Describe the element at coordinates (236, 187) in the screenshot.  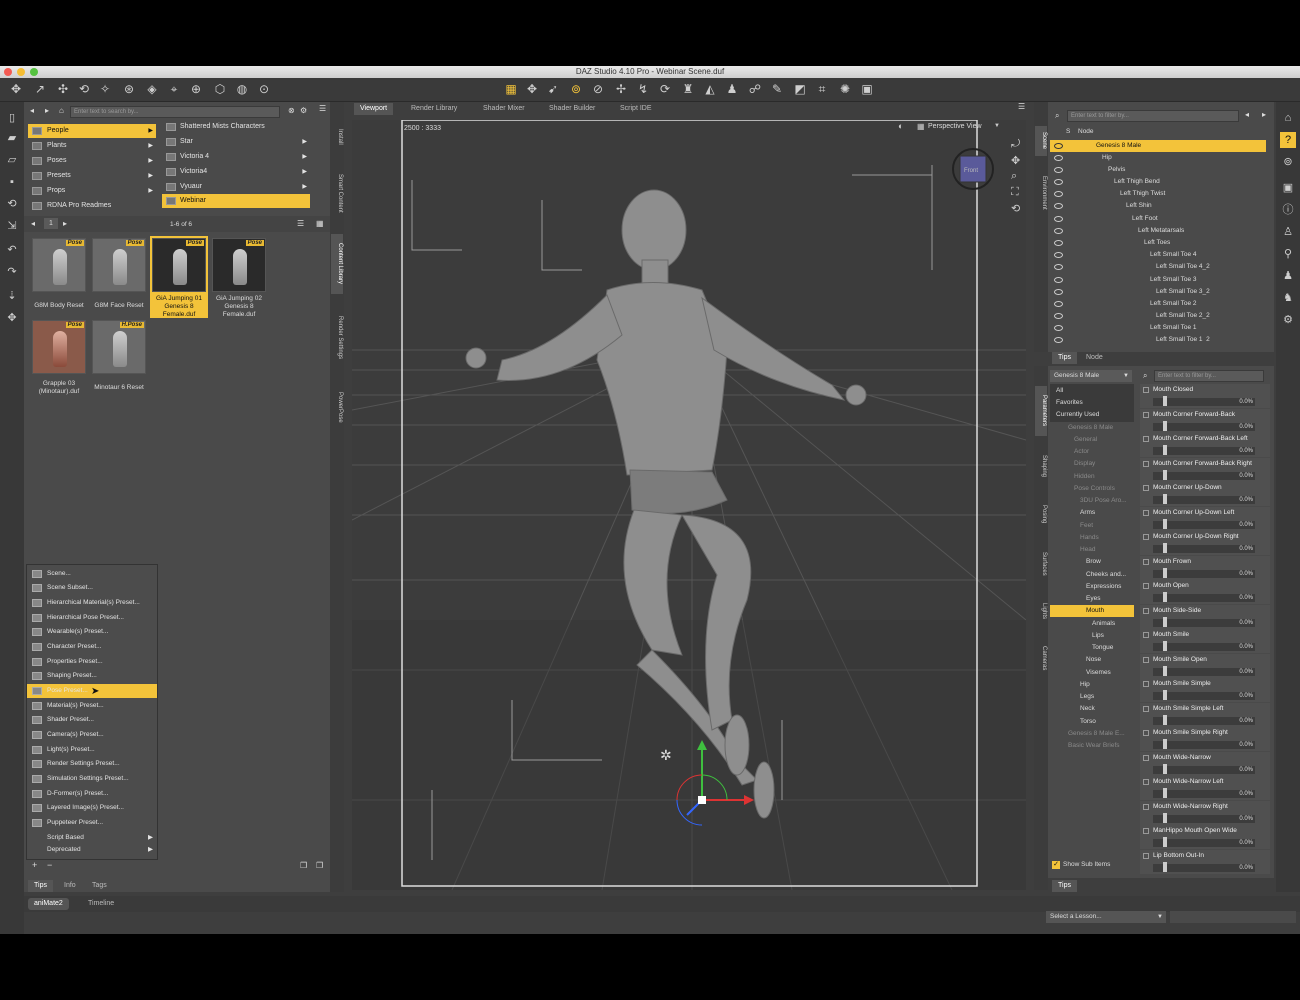
I see `subcategory-vyuaur: Vyuaur ▶` at that location.